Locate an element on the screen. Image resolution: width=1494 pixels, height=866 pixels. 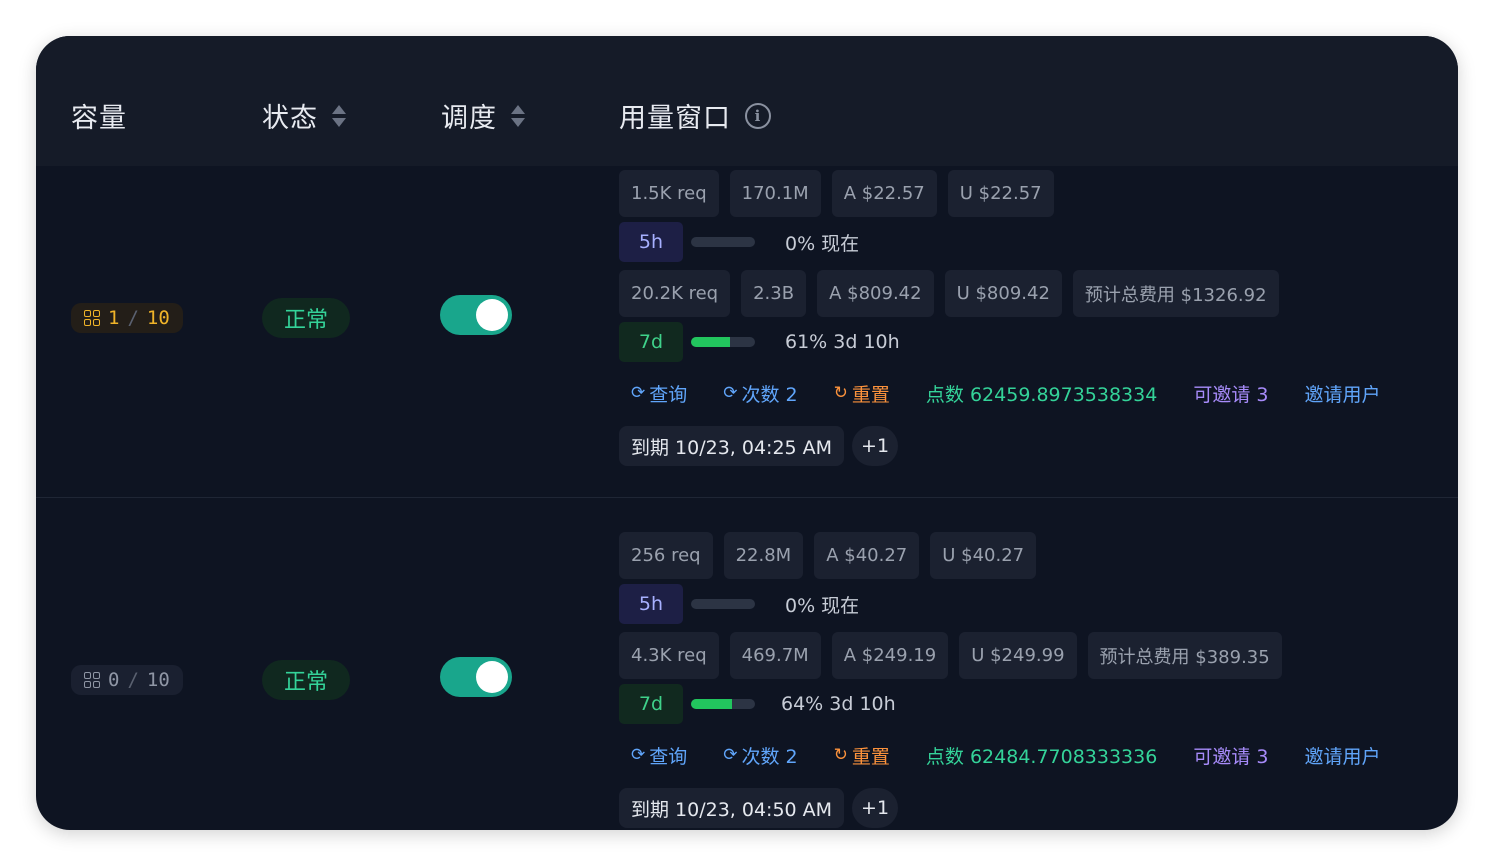
actual-cost-chip: A $40.27 is located at coordinates (867, 555).